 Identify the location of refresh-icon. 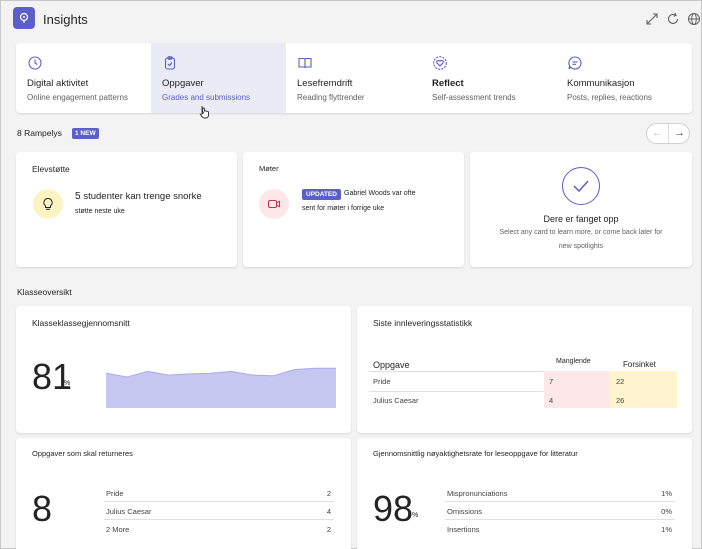
(673, 19).